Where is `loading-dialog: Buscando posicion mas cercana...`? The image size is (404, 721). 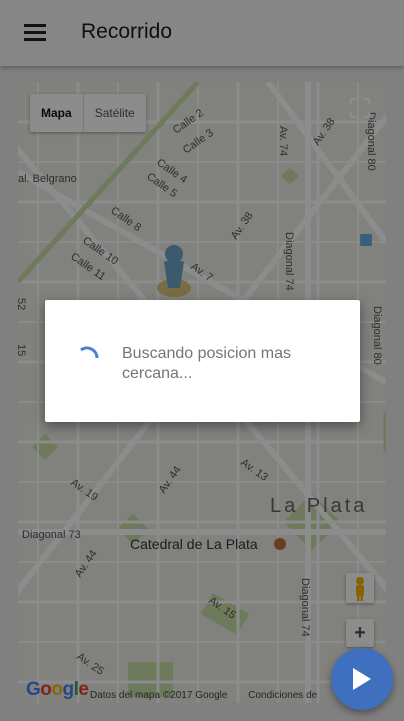
loading-dialog: Buscando posicion mas cercana... is located at coordinates (202, 361).